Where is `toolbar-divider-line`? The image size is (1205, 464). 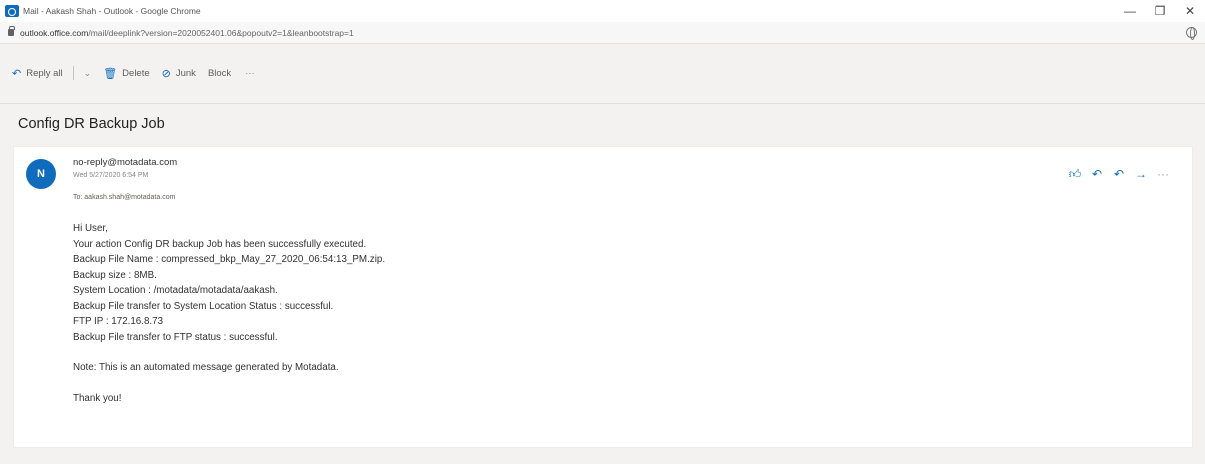
toolbar-divider-line is located at coordinates (602, 103).